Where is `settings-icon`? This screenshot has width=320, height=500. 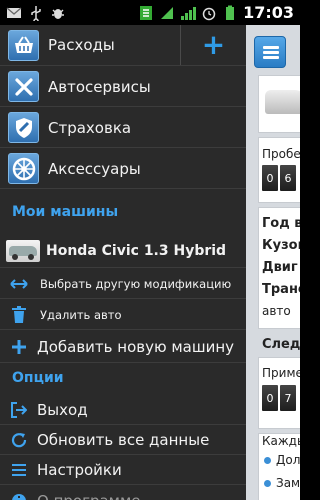
settings-icon is located at coordinates (19, 470).